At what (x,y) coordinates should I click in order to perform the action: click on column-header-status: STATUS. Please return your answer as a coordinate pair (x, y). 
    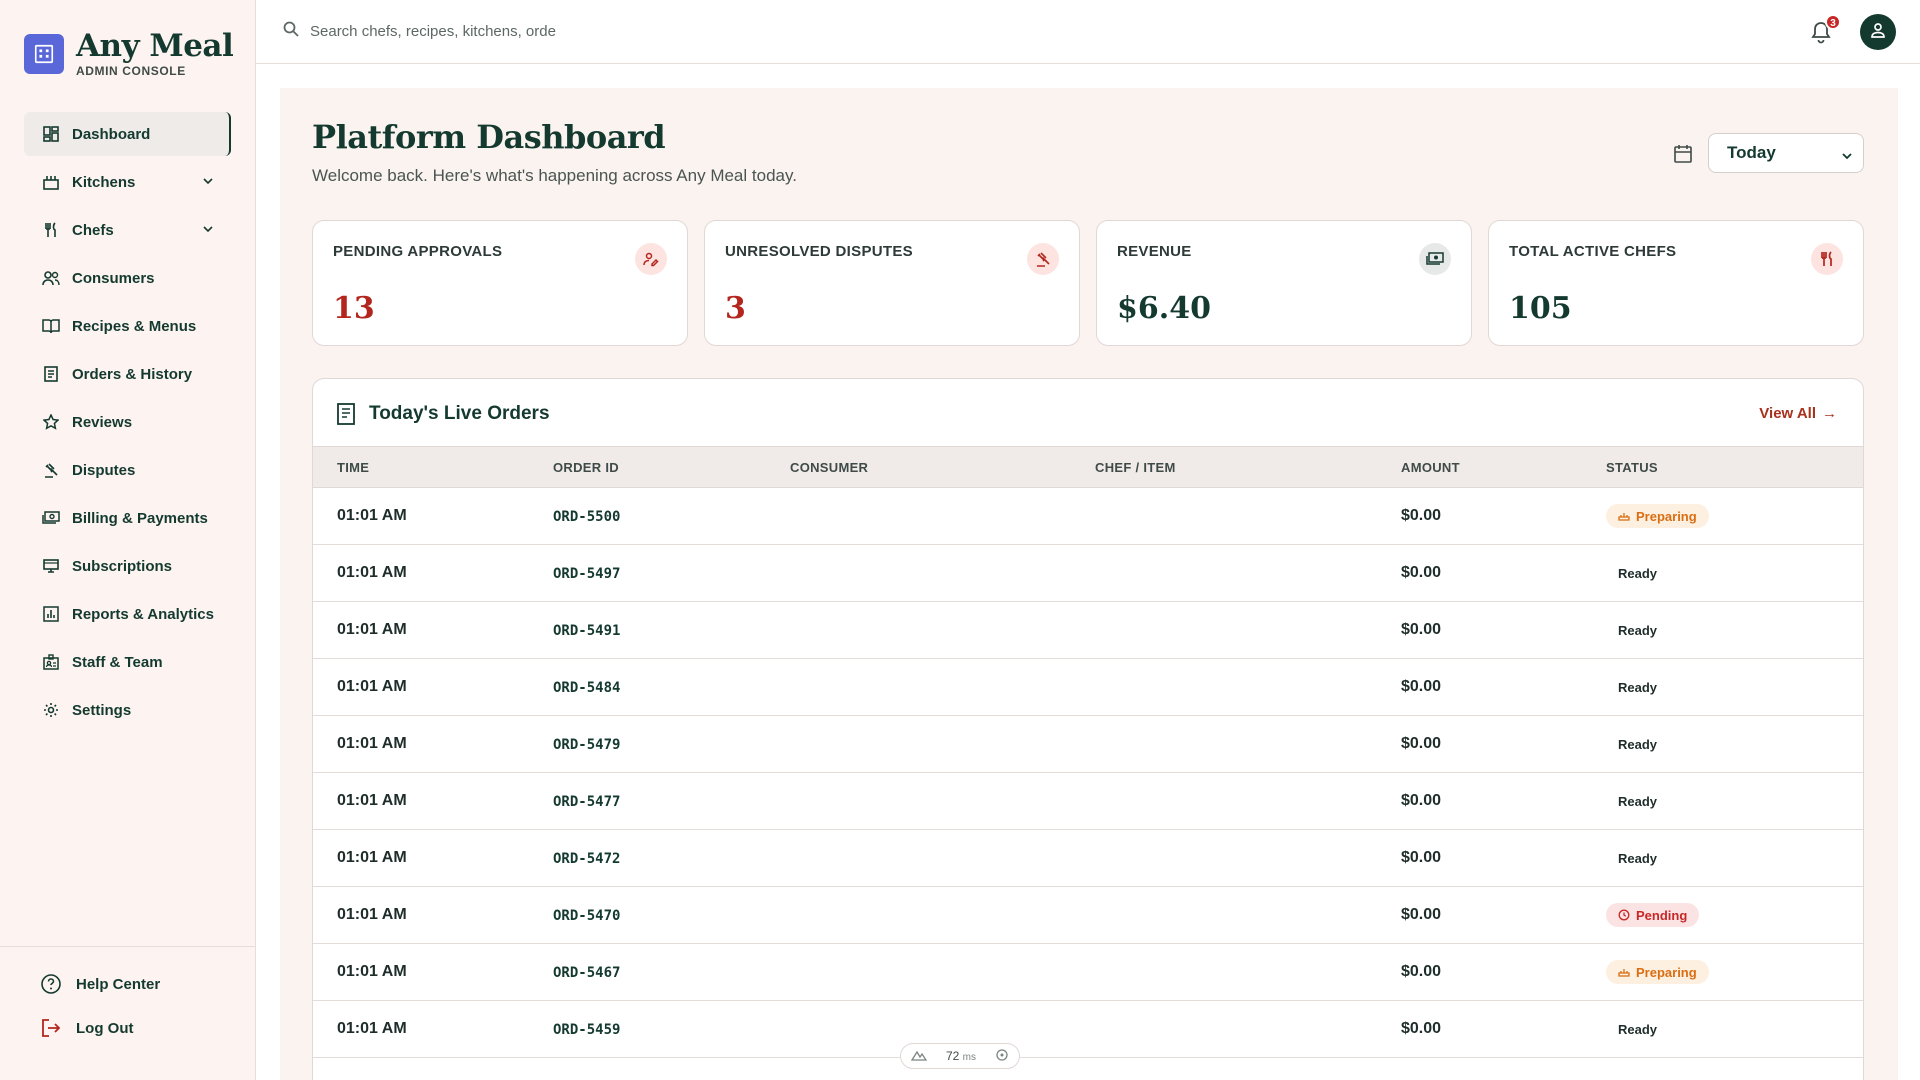
    Looking at the image, I should click on (1632, 467).